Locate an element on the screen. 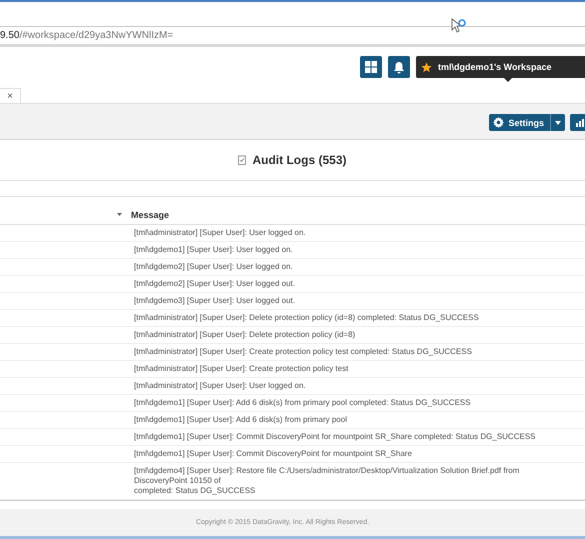  log-message: [tml\dgdemo1] [Super User]: Add 6 disk(s) from primary pool completed: Status DG_SUCCESS is located at coordinates (302, 402).